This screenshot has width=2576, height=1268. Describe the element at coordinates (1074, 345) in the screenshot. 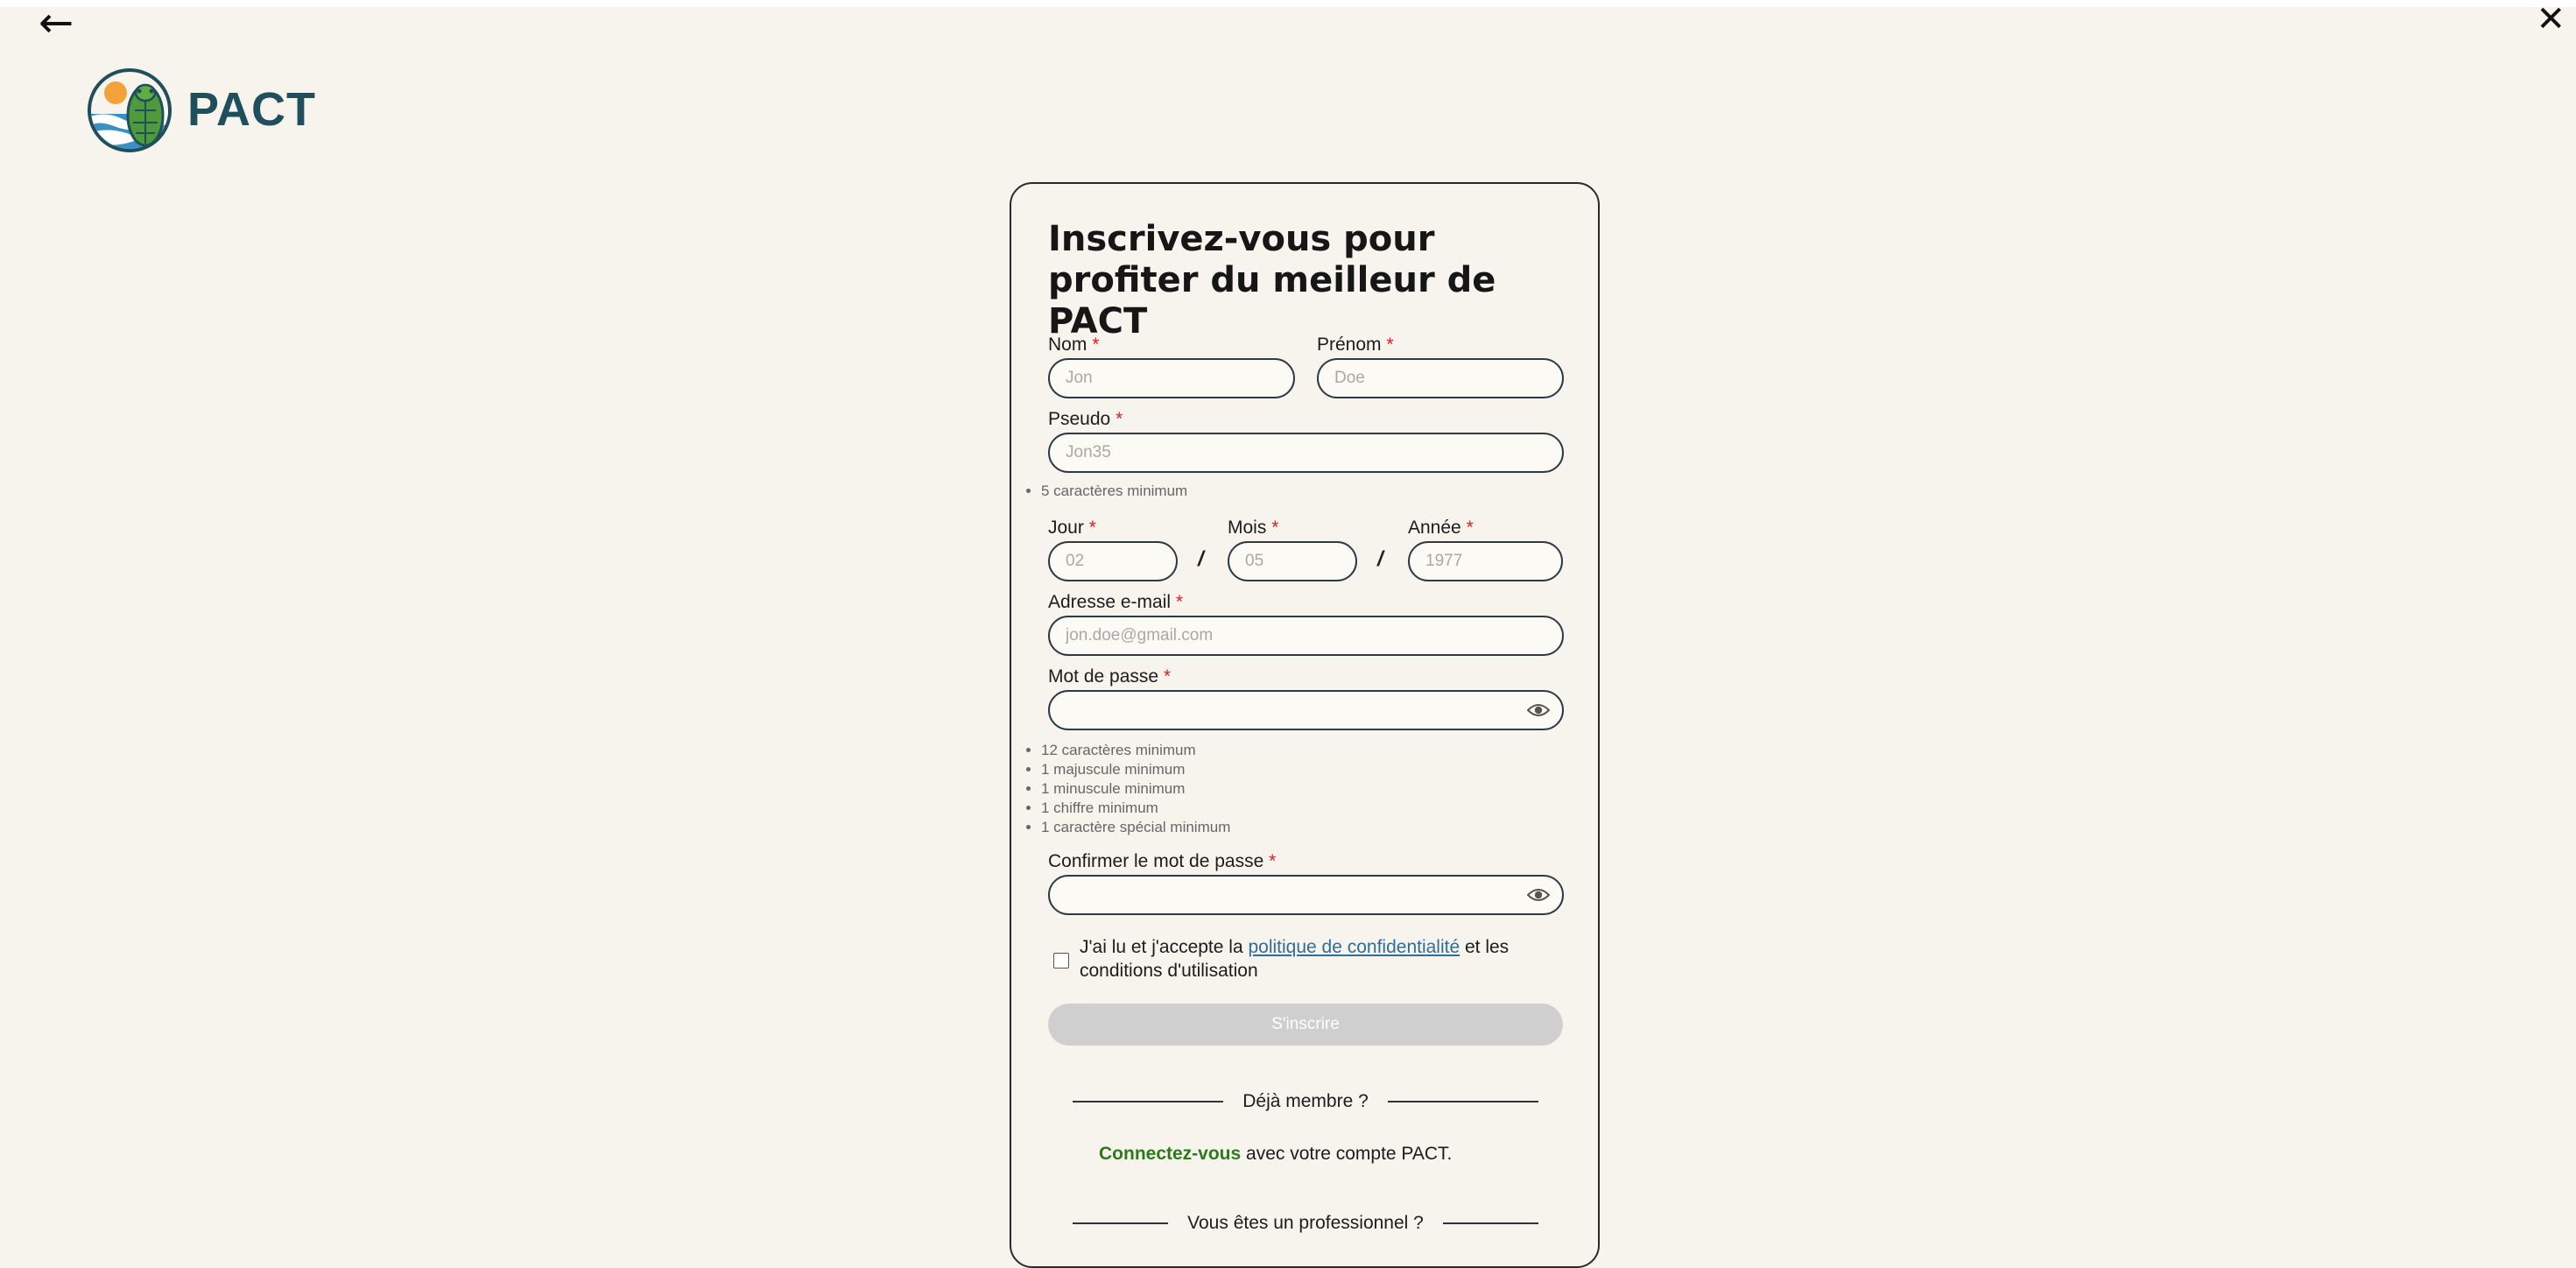

I see `nom-label: Nom *` at that location.